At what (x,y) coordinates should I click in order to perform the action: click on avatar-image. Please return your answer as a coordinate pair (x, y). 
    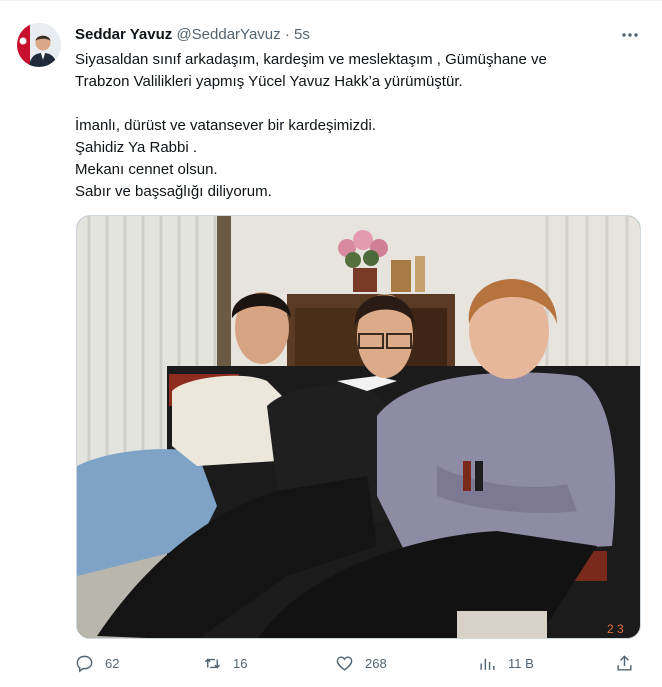
    Looking at the image, I should click on (39, 45).